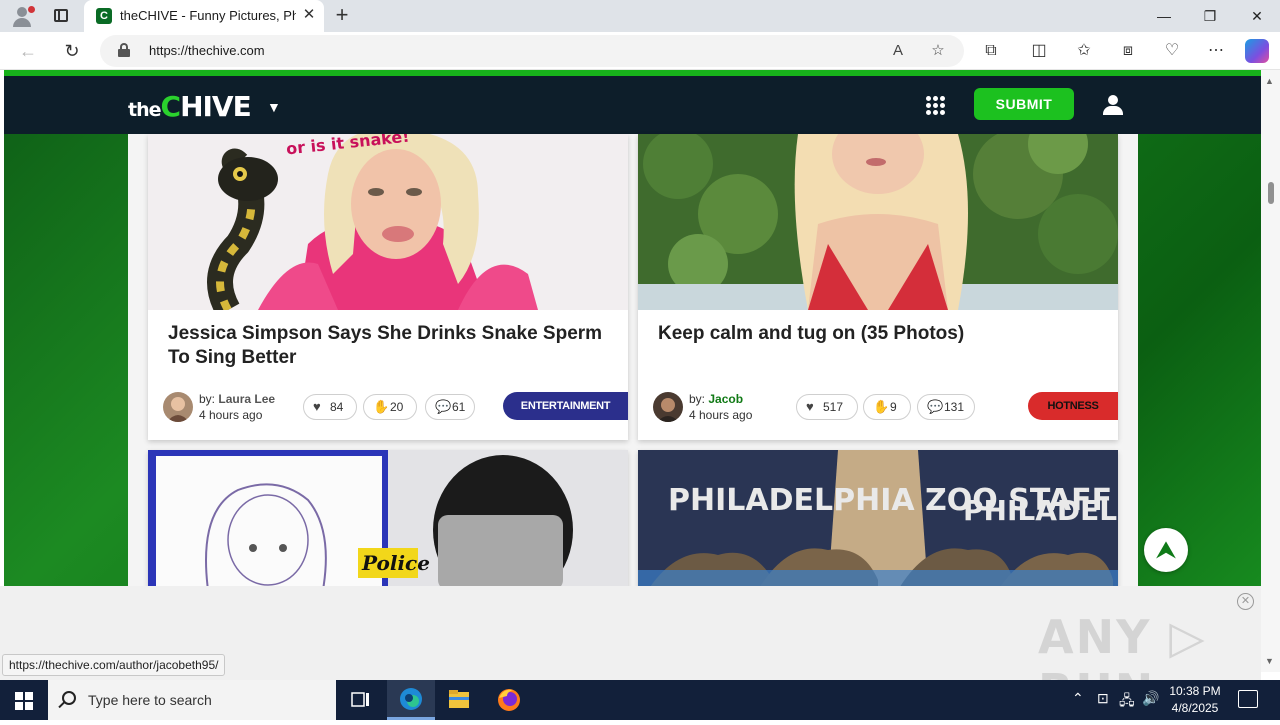 The width and height of the screenshot is (1280, 725). I want to click on like-button: ♥ 517, so click(827, 407).